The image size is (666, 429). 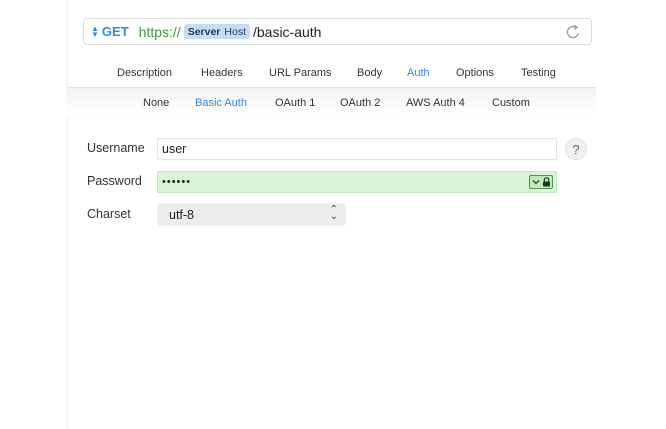 I want to click on auth-tab-oauth-1: OAuth 1, so click(x=295, y=103).